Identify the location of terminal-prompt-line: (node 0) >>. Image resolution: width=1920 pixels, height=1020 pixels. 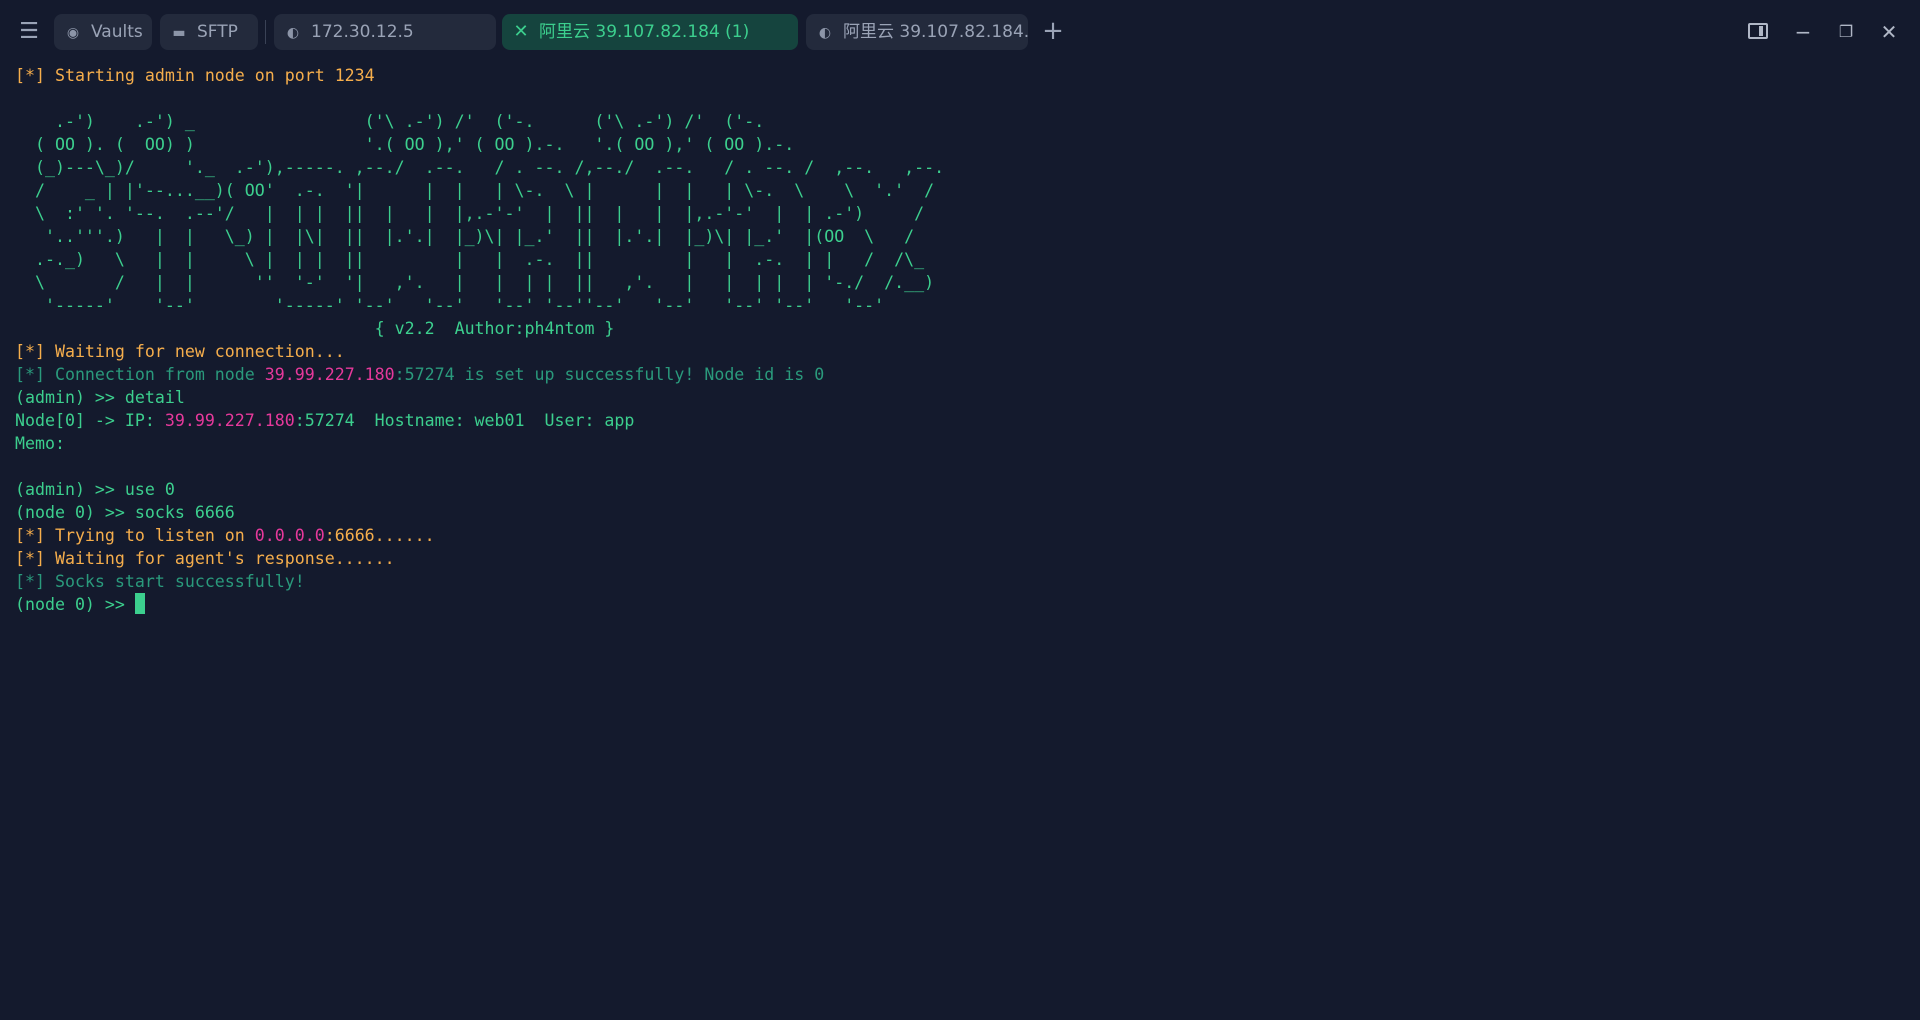
(479, 604).